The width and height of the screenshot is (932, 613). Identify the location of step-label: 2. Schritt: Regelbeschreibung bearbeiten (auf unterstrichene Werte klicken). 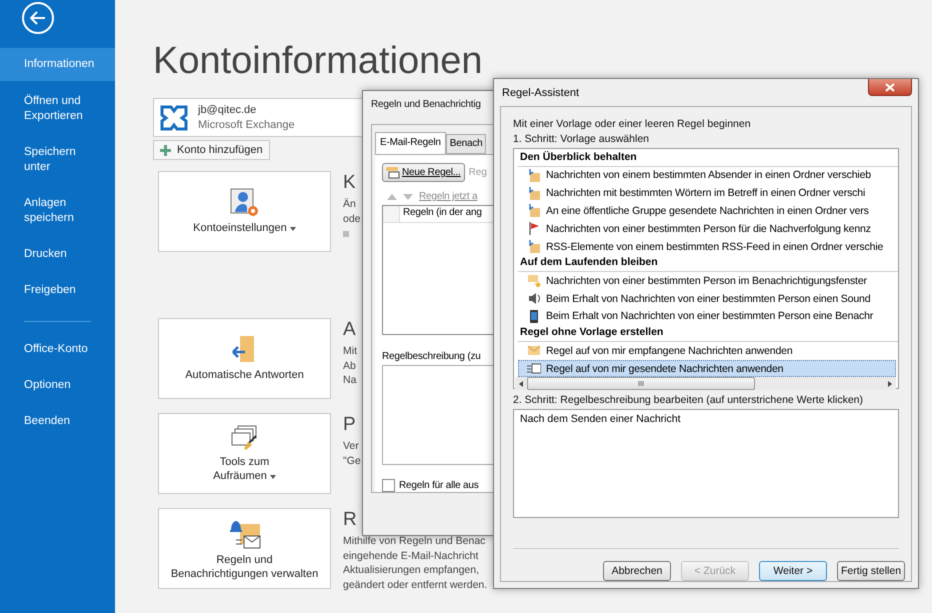
(688, 400).